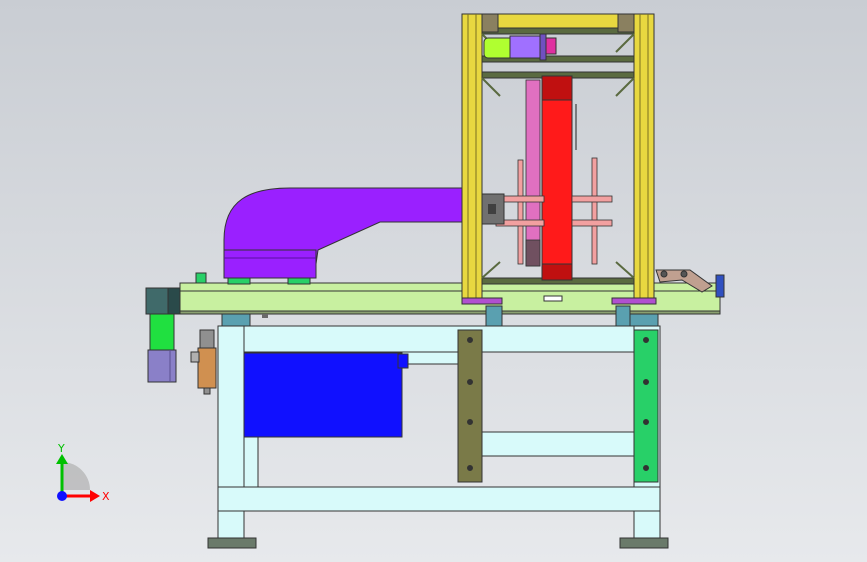  I want to click on rail-support-far, so click(644, 320).